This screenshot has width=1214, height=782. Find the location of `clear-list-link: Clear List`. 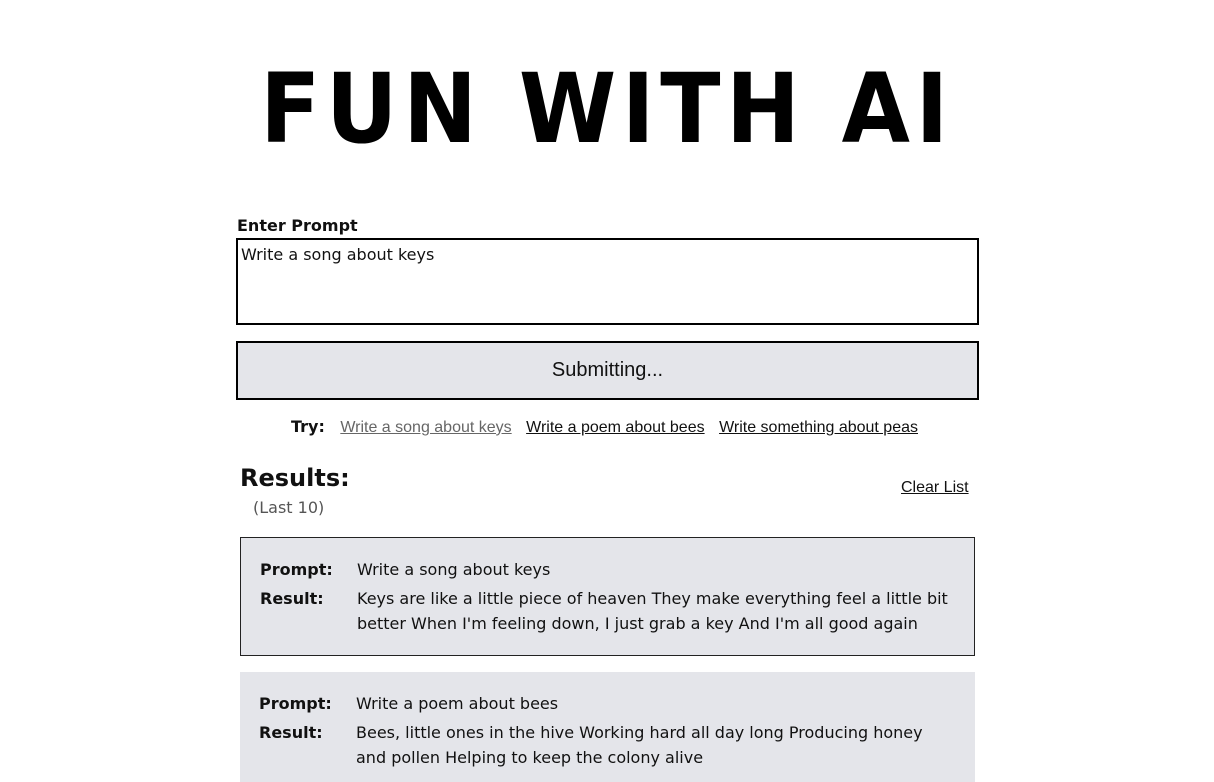

clear-list-link: Clear List is located at coordinates (935, 488).